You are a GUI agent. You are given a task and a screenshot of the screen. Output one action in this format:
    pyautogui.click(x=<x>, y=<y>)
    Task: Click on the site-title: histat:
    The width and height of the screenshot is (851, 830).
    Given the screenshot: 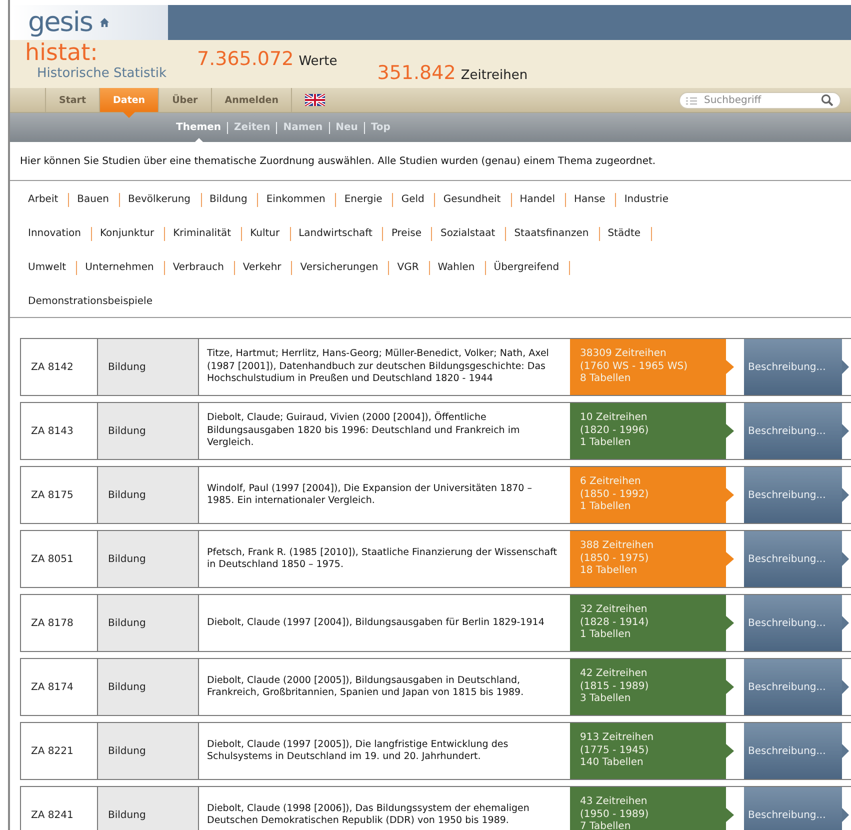 What is the action you would take?
    pyautogui.click(x=62, y=53)
    